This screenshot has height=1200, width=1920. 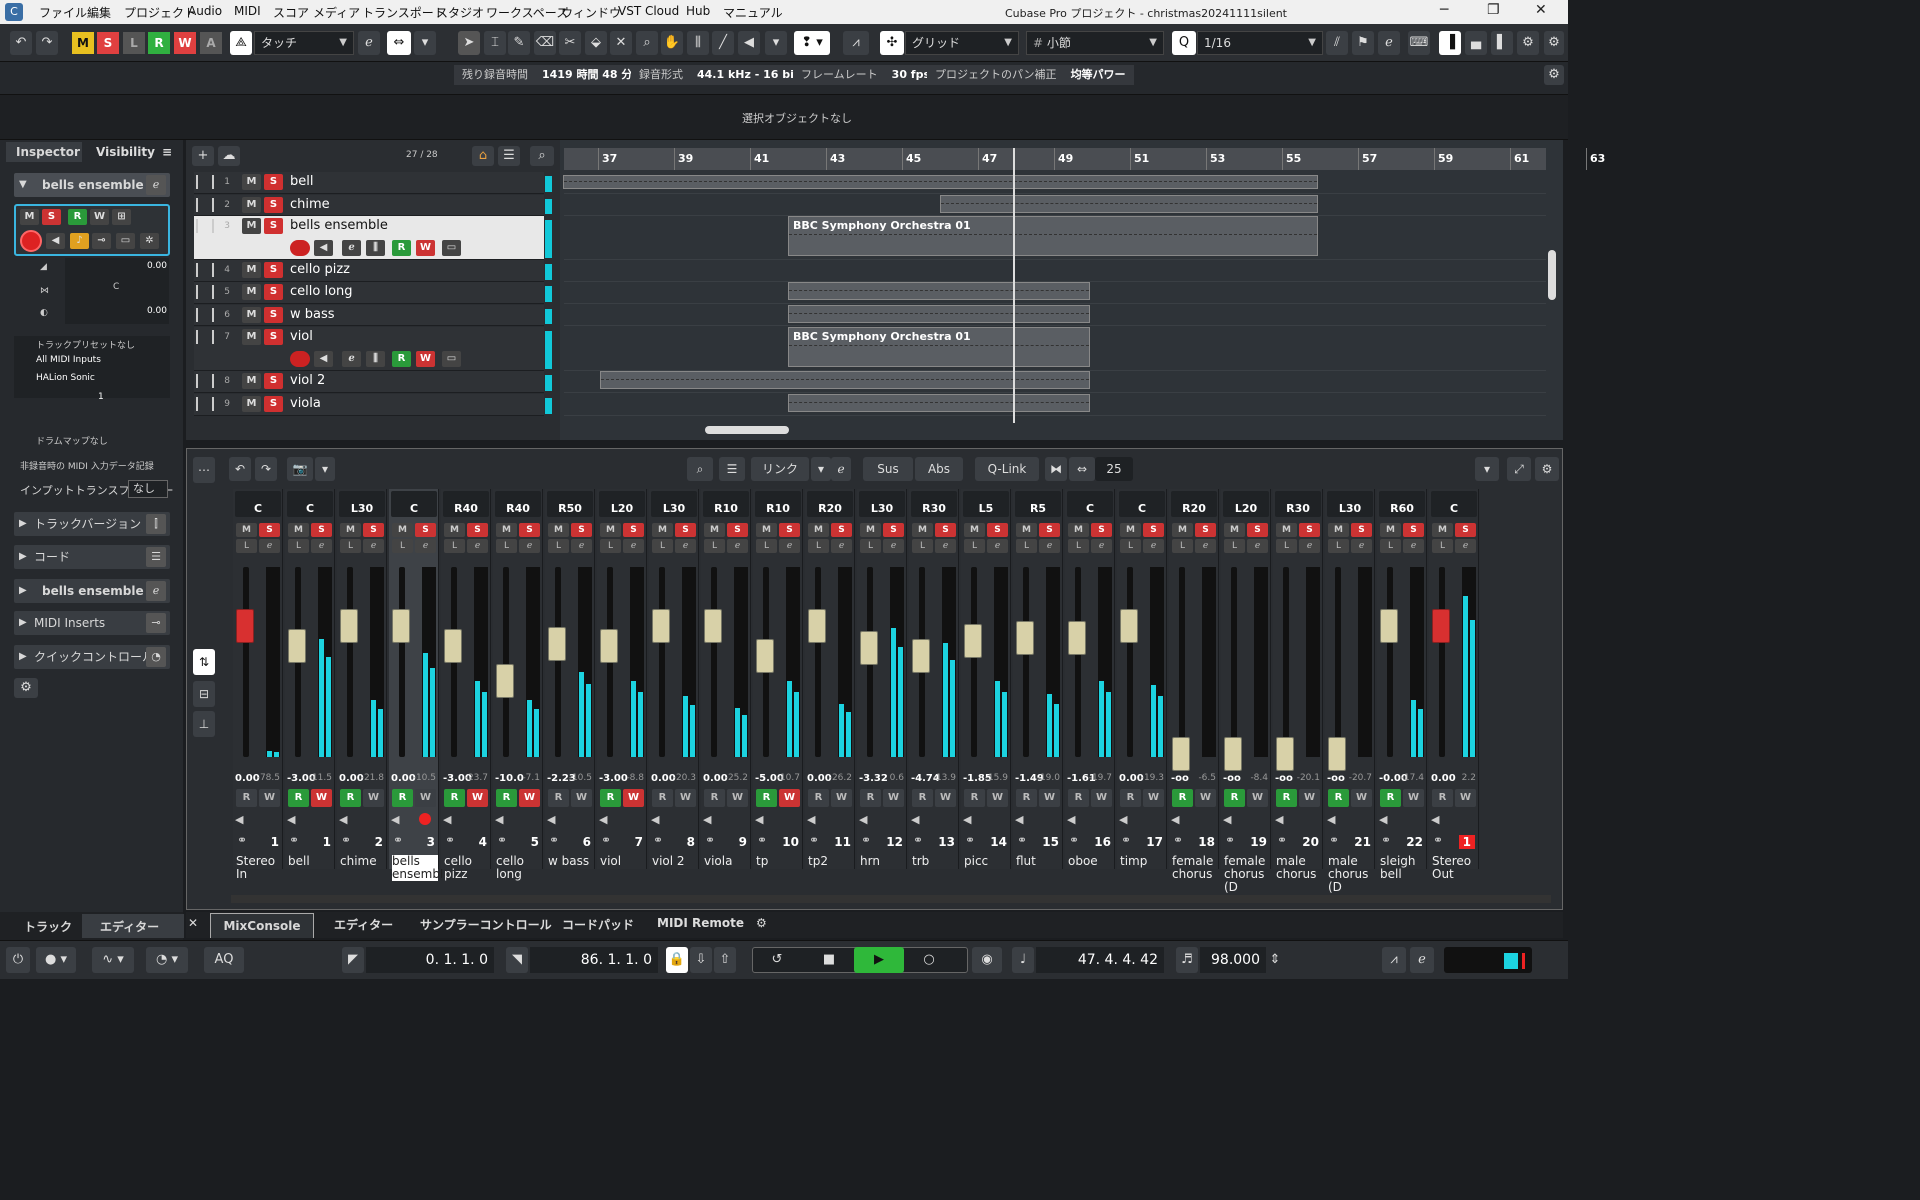 What do you see at coordinates (476, 778) in the screenshot?
I see `peak-value: -23.7` at bounding box center [476, 778].